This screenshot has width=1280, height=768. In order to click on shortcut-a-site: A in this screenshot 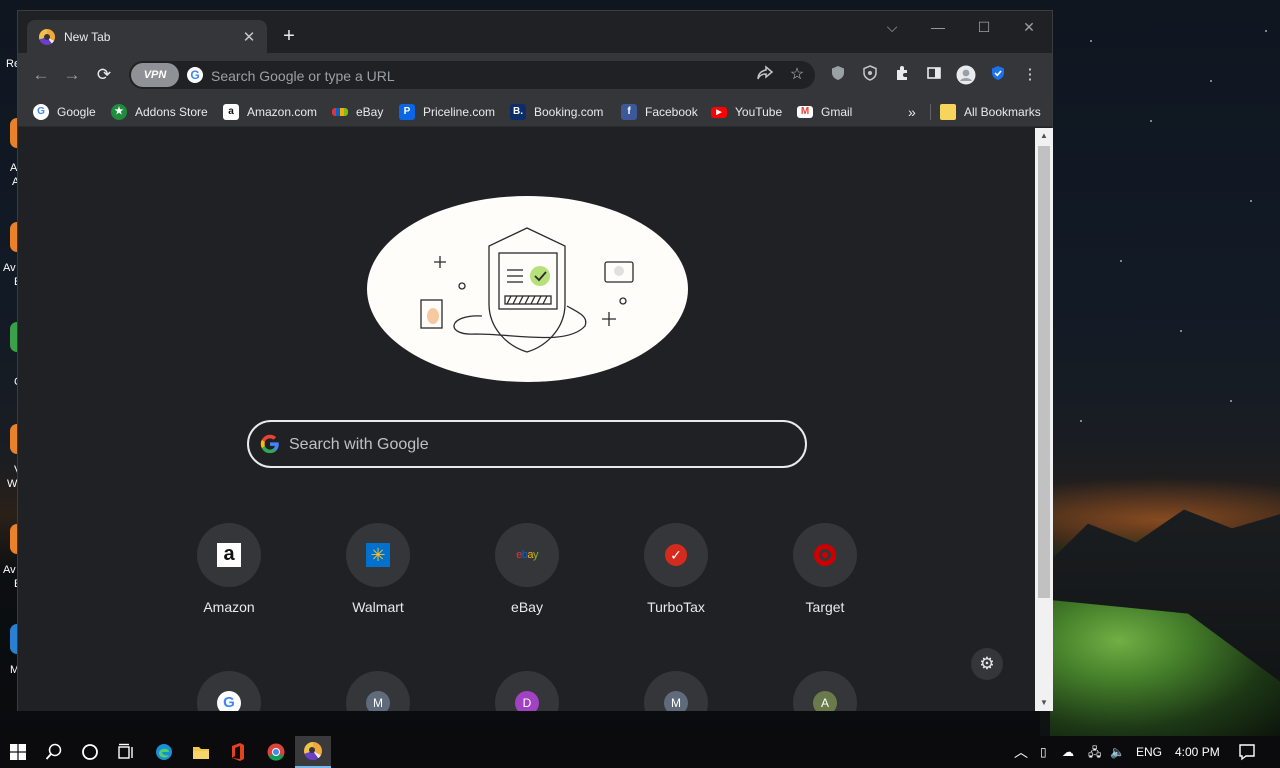, I will do `click(825, 691)`.